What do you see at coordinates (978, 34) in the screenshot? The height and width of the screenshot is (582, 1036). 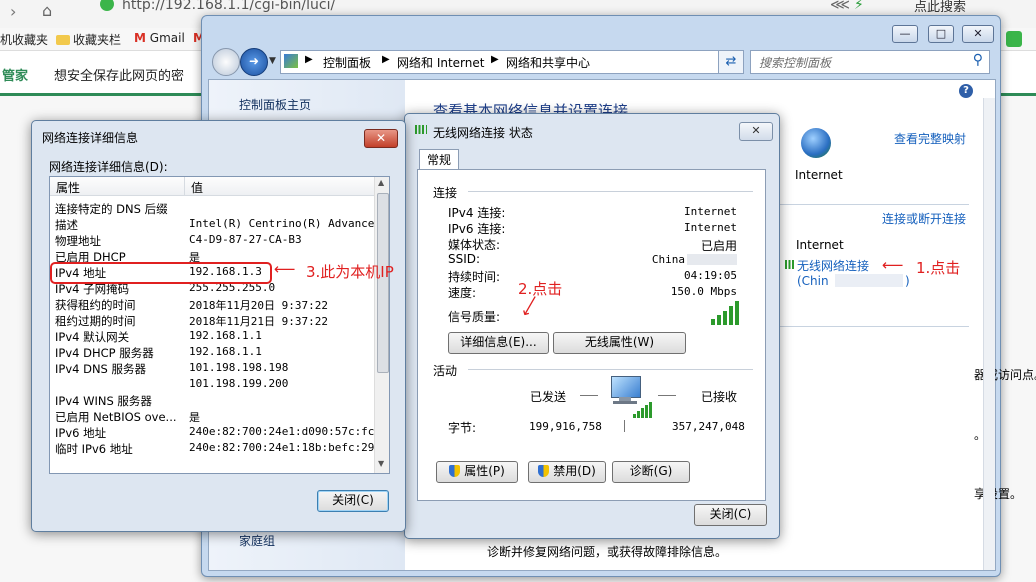 I see `close-window-button: ✕` at bounding box center [978, 34].